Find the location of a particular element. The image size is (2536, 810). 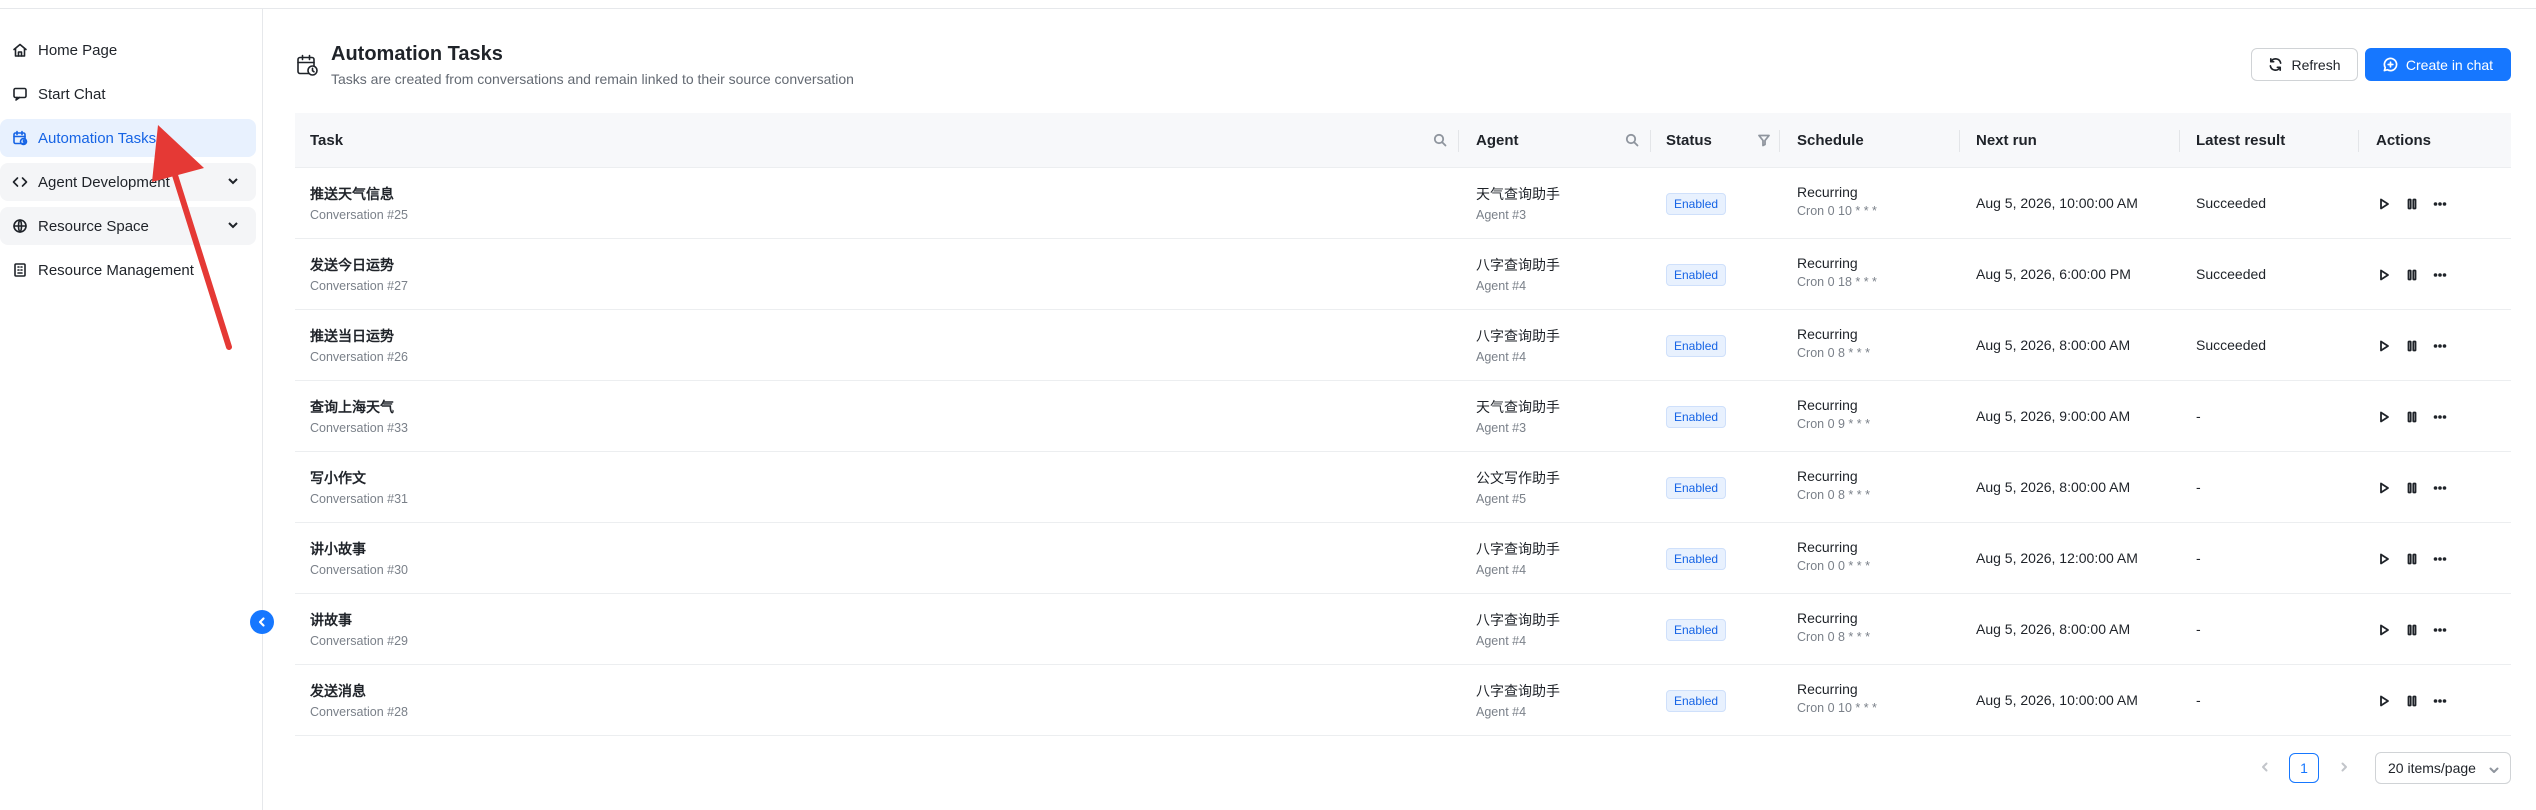

pagination-page-1: 1 is located at coordinates (2304, 768).